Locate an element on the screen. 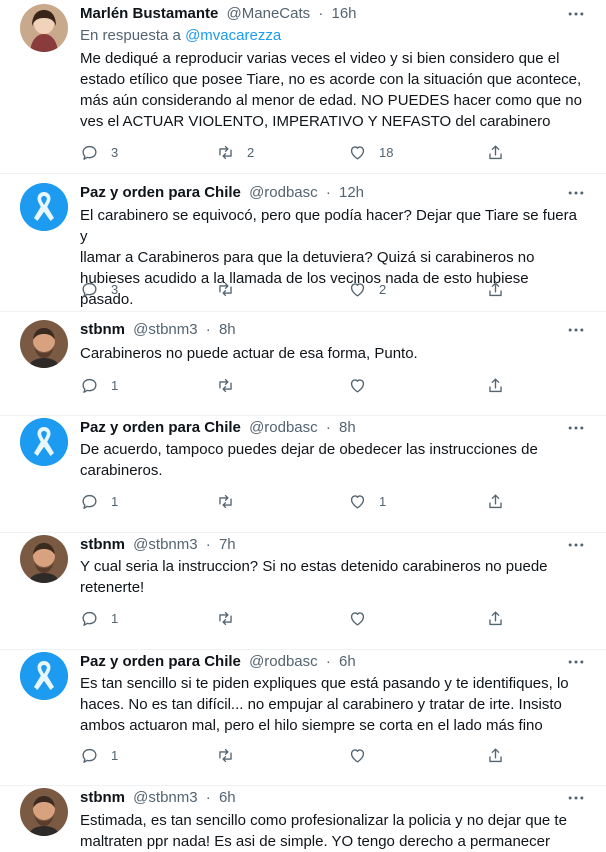  tweet-header: Paz y orden para Chile @rodbasc · 6h is located at coordinates (218, 662).